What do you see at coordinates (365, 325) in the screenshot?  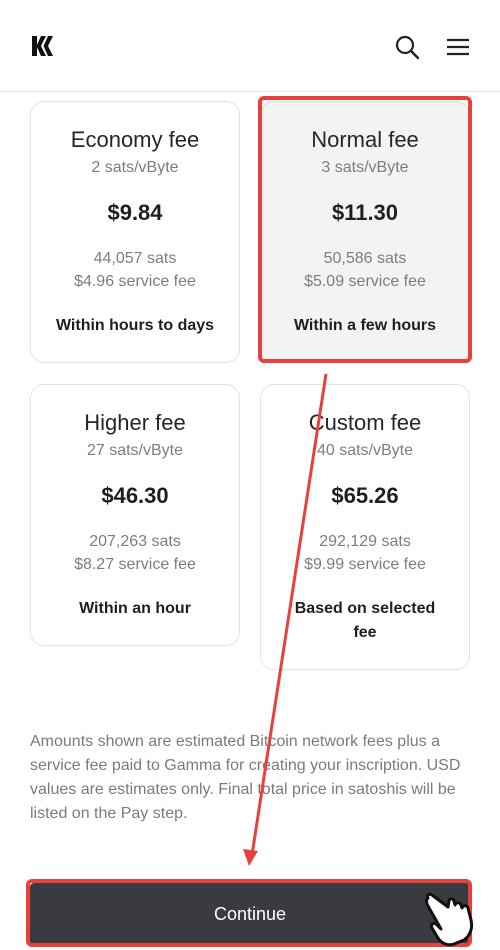 I see `fee-time: Within a few hours` at bounding box center [365, 325].